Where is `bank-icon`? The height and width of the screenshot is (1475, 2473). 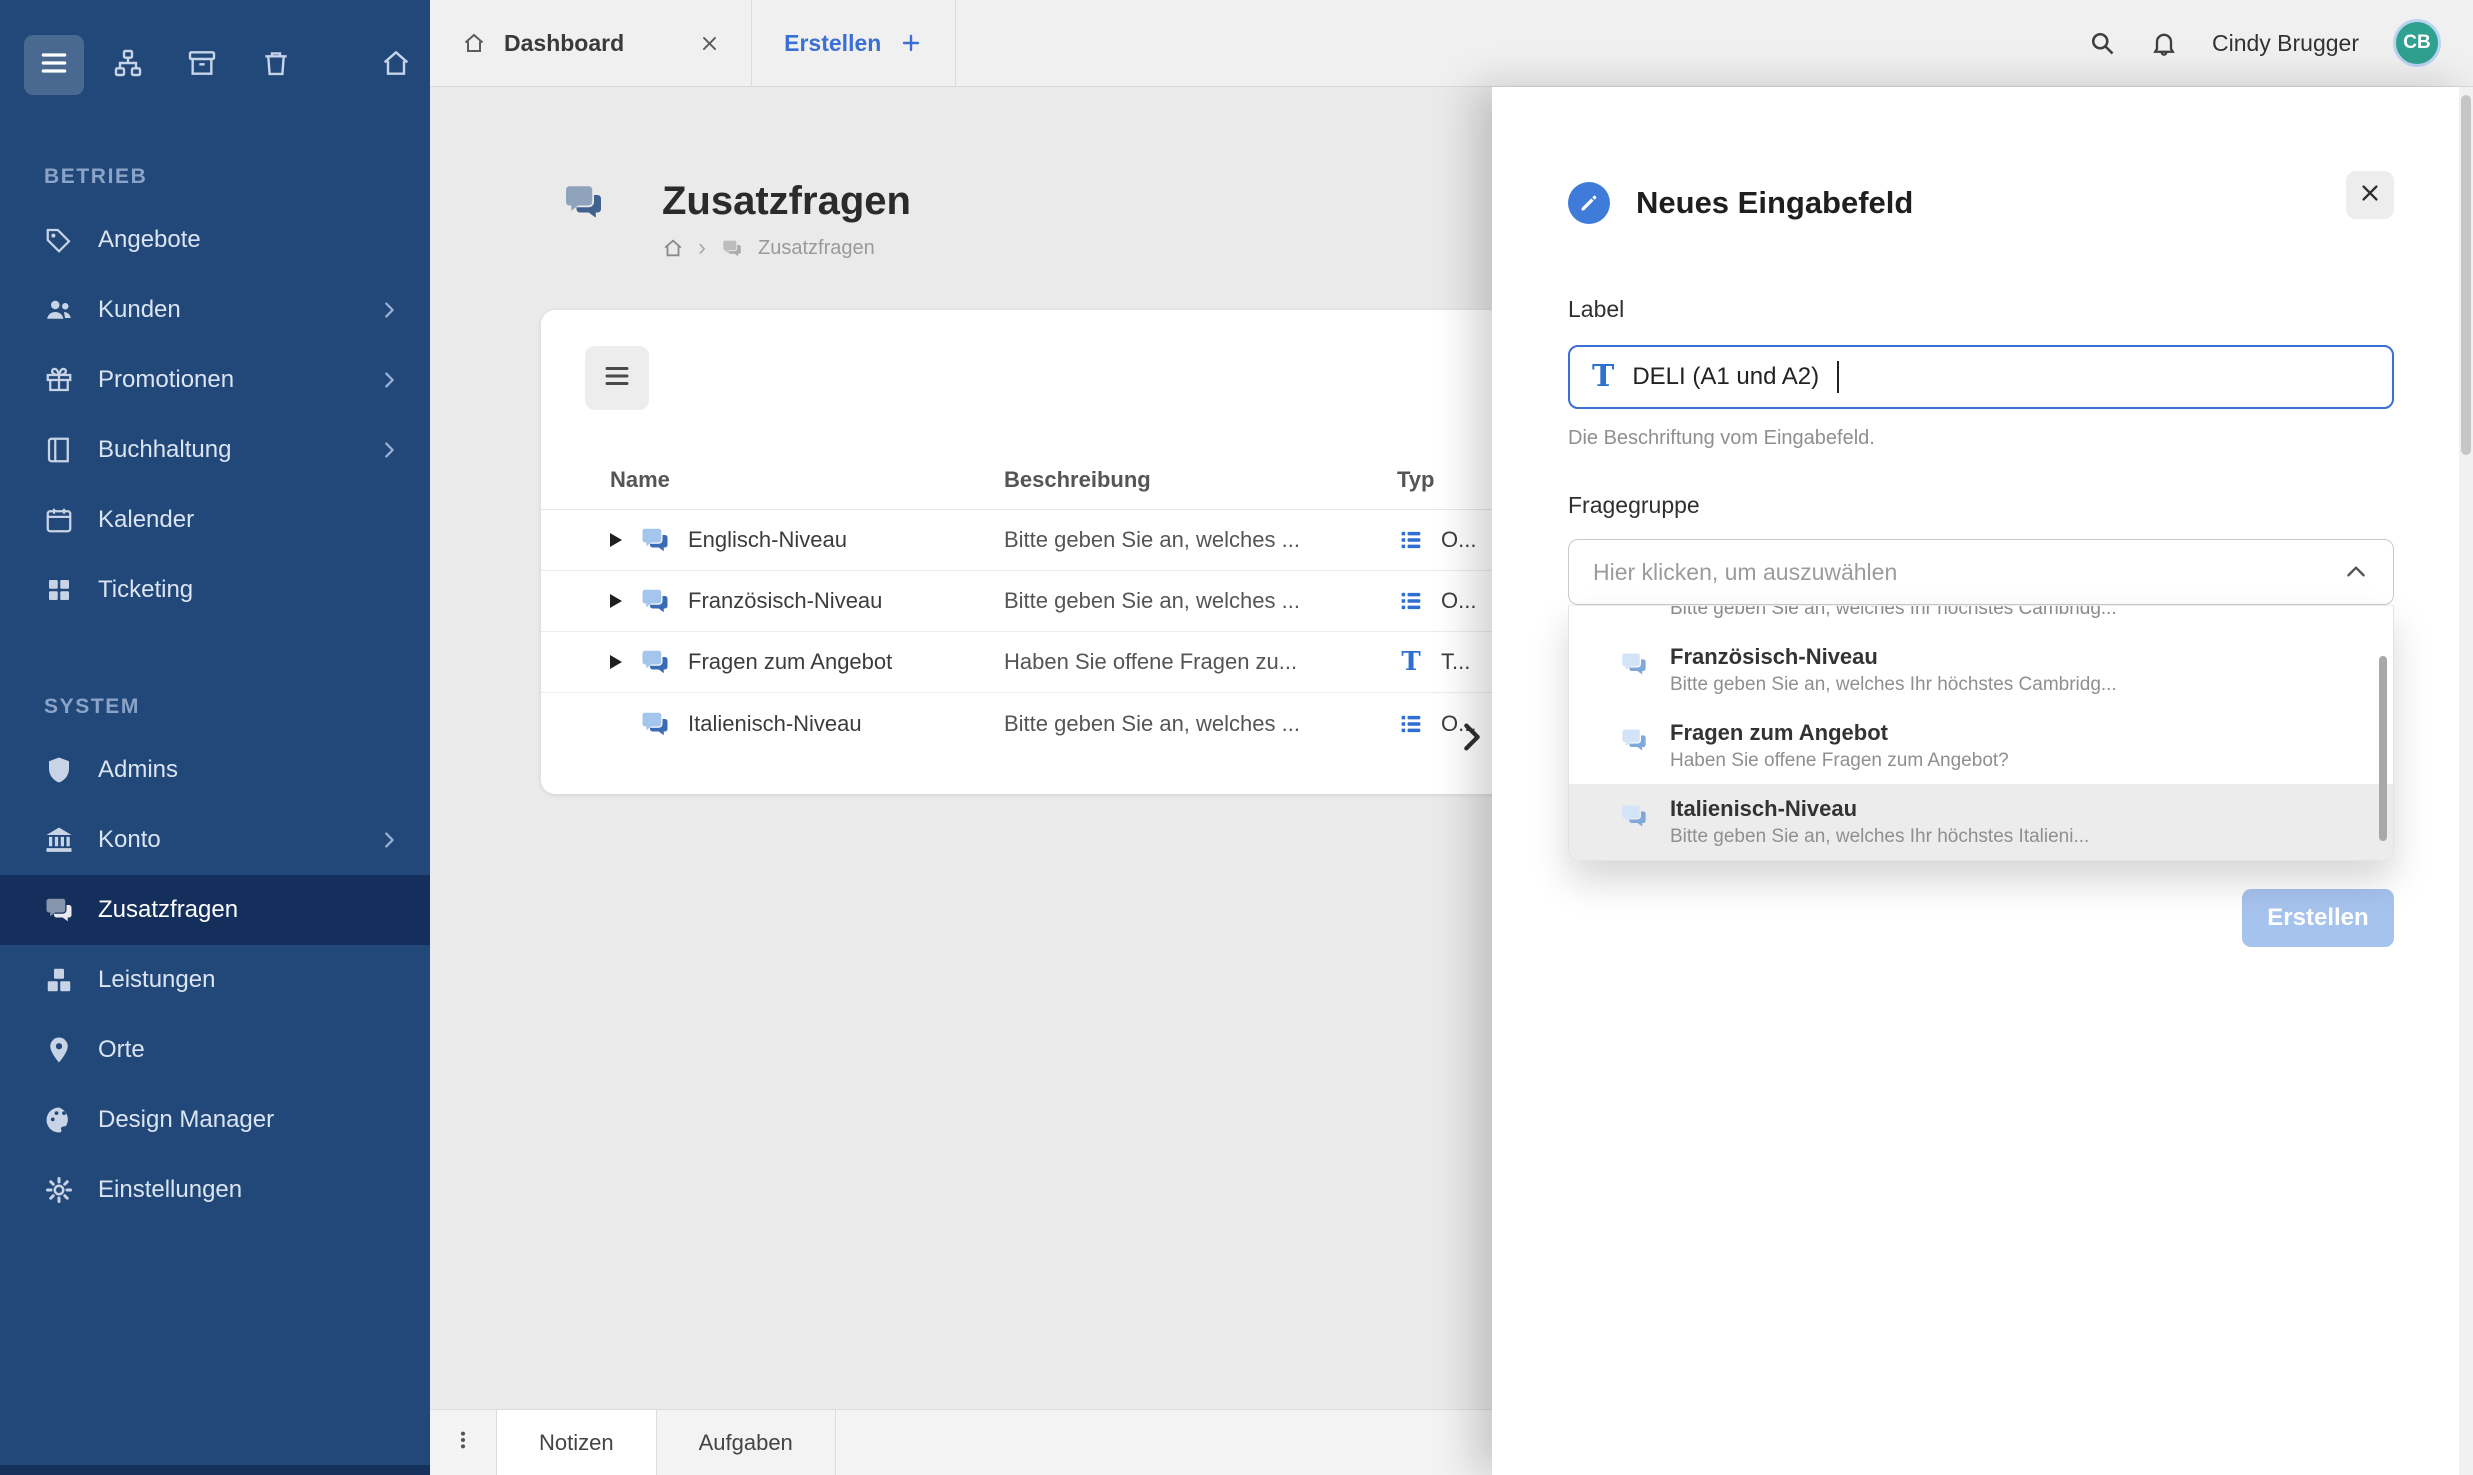 bank-icon is located at coordinates (59, 840).